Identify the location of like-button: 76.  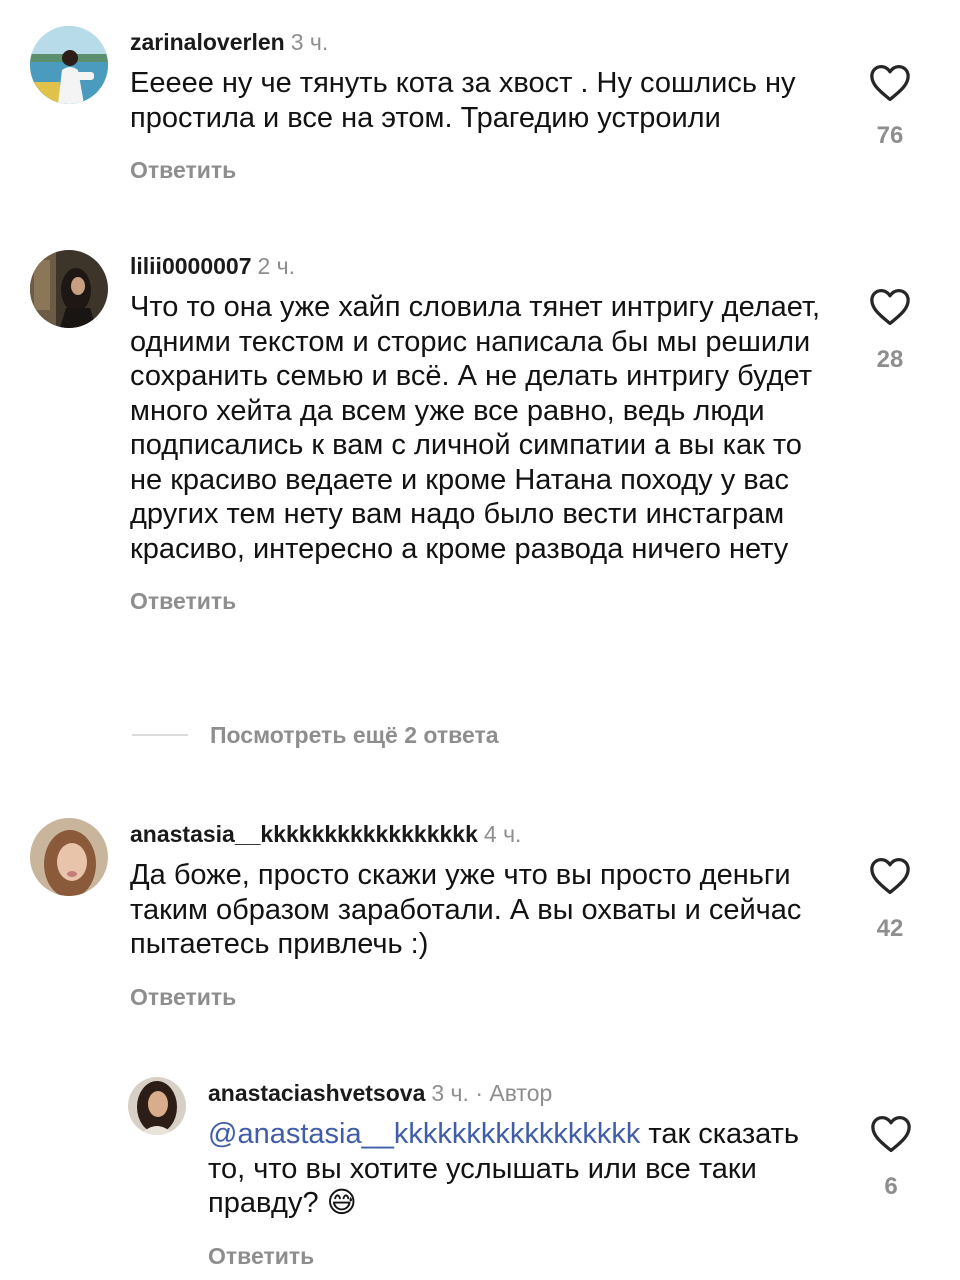
(890, 107).